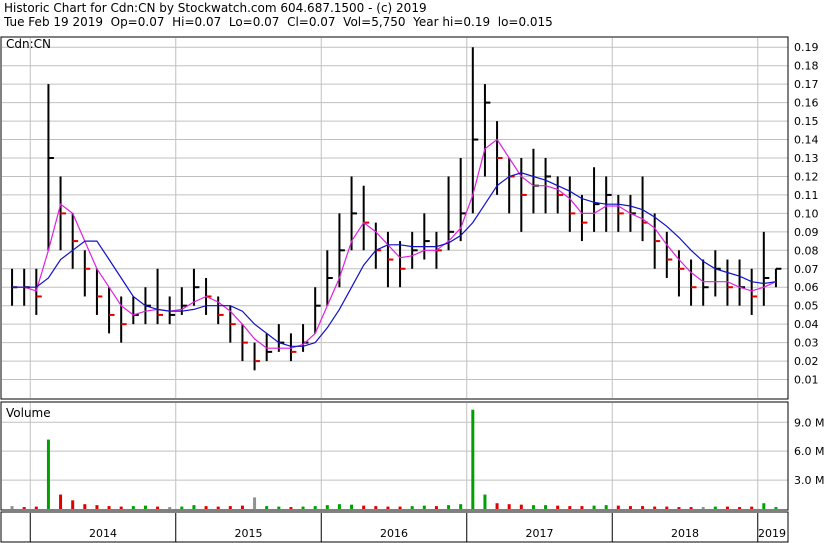 This screenshot has width=830, height=543. Describe the element at coordinates (806, 121) in the screenshot. I see `price-tick-label: 0.15` at that location.